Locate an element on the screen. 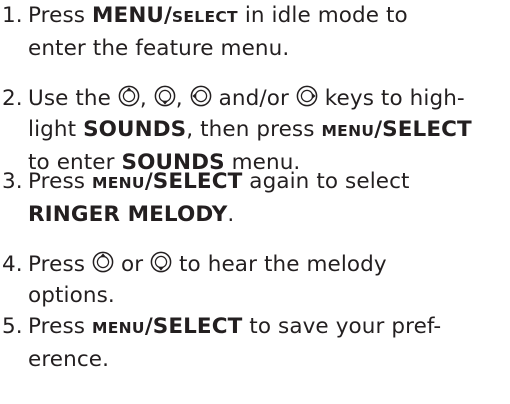  step-4-line-1: 4. Press or to hear the melody is located at coordinates (254, 264).